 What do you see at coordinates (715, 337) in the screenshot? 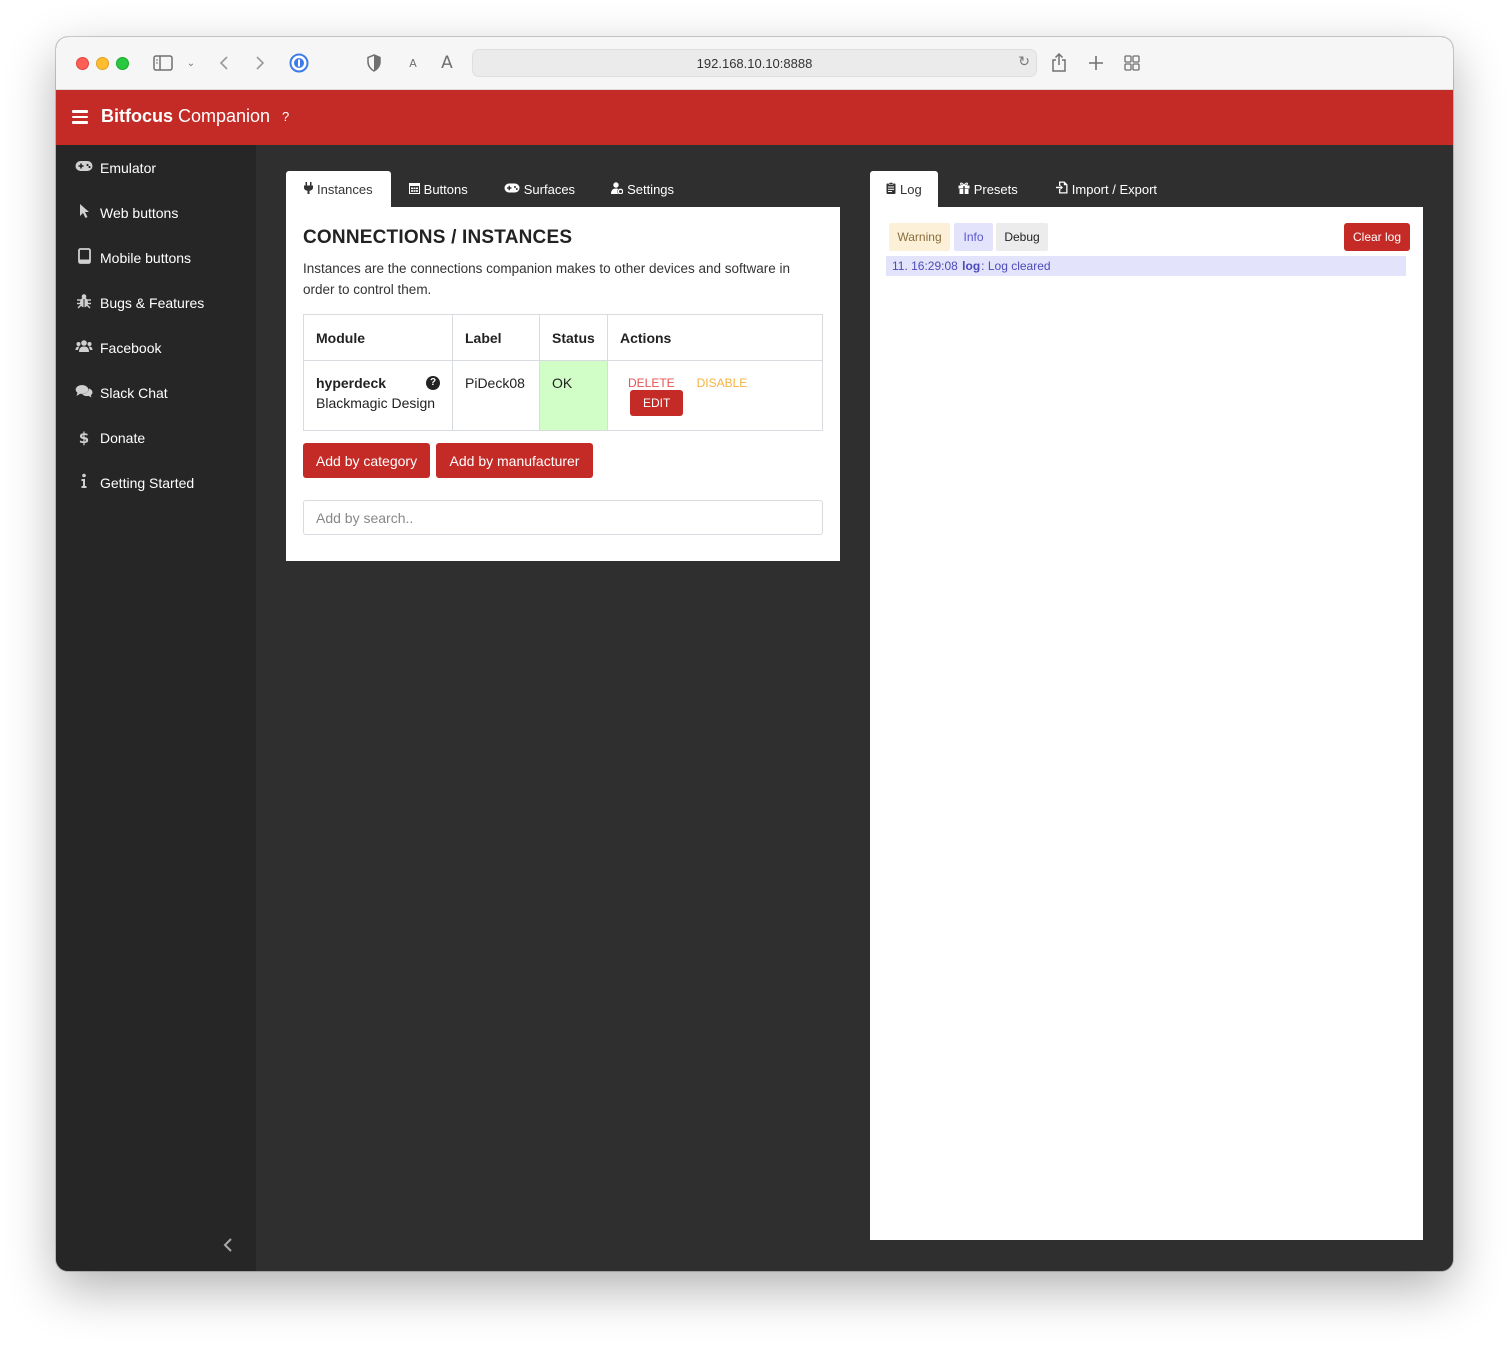
I see `column-header-actions: Actions` at bounding box center [715, 337].